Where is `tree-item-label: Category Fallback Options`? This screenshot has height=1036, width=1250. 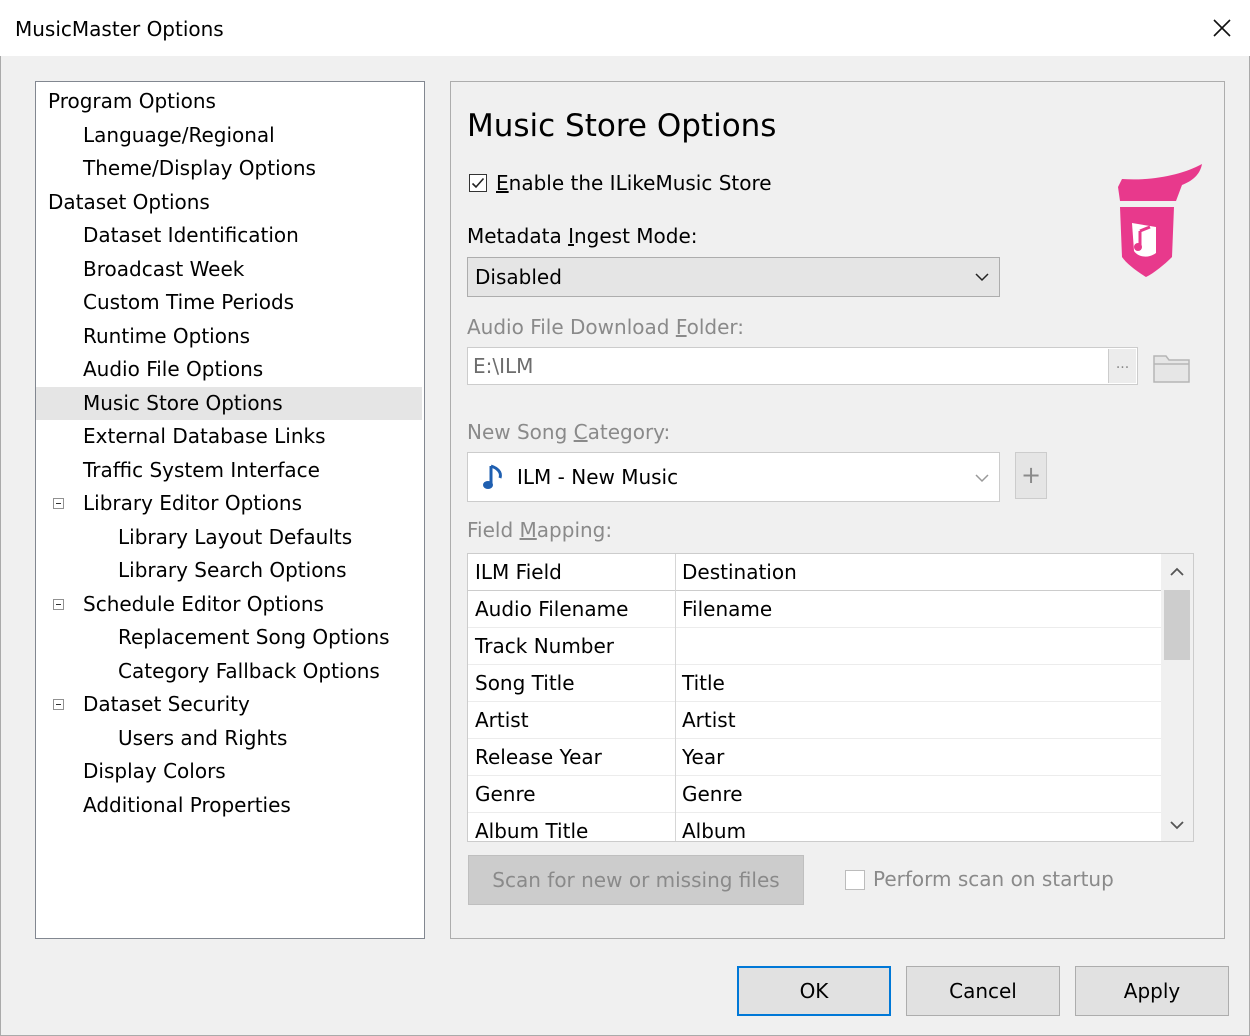
tree-item-label: Category Fallback Options is located at coordinates (249, 670).